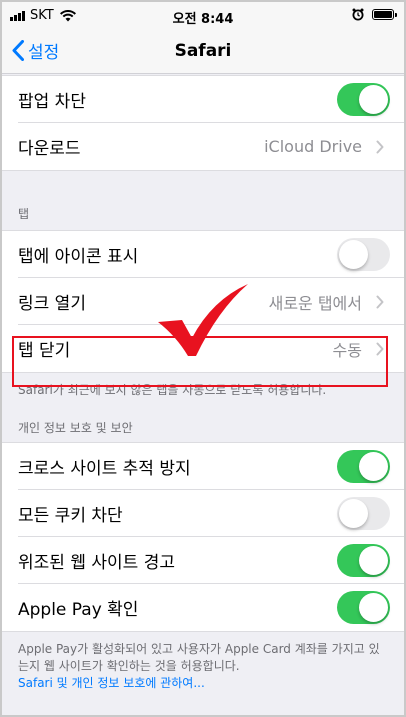 The image size is (406, 717). Describe the element at coordinates (203, 466) in the screenshot. I see `row-cross-site-tracking: 크로스 사이트 추적 방지` at that location.